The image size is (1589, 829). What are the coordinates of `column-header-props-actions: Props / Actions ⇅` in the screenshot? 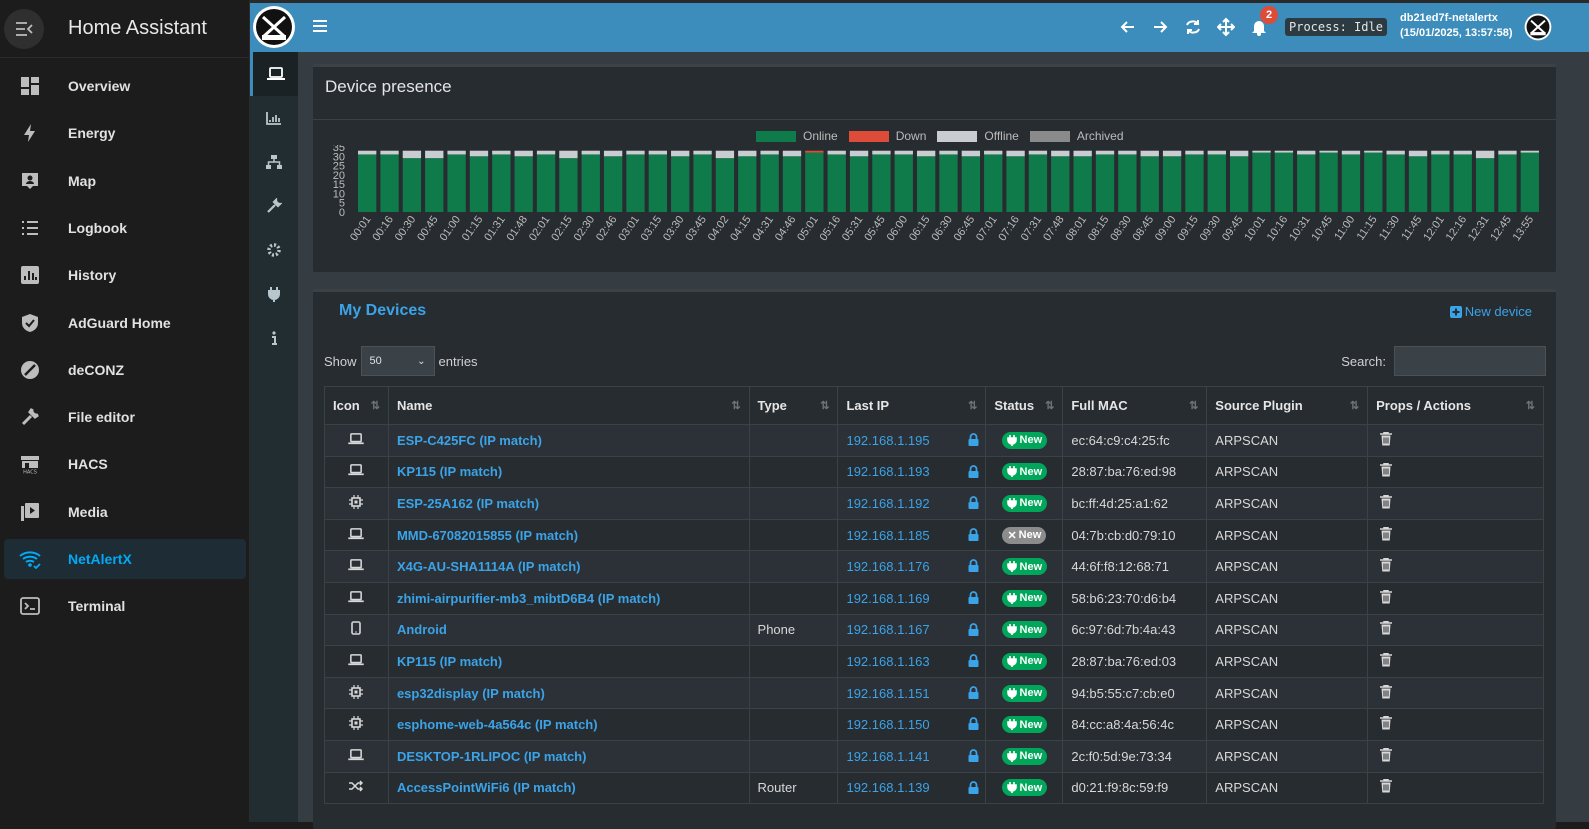 It's located at (1455, 405).